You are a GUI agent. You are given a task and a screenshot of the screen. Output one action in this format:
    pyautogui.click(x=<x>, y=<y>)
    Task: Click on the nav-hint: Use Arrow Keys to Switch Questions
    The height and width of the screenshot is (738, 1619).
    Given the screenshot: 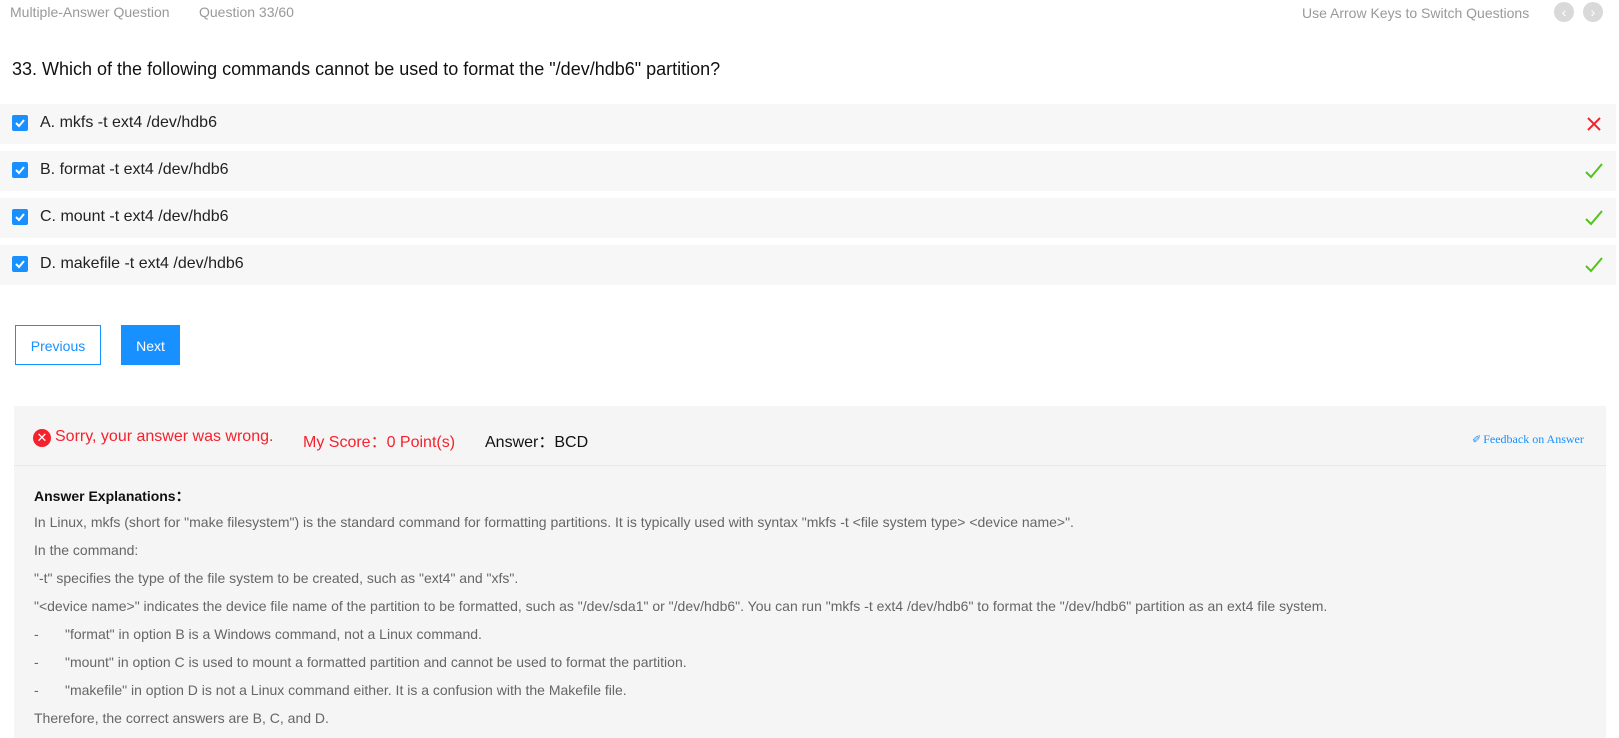 What is the action you would take?
    pyautogui.click(x=1416, y=13)
    